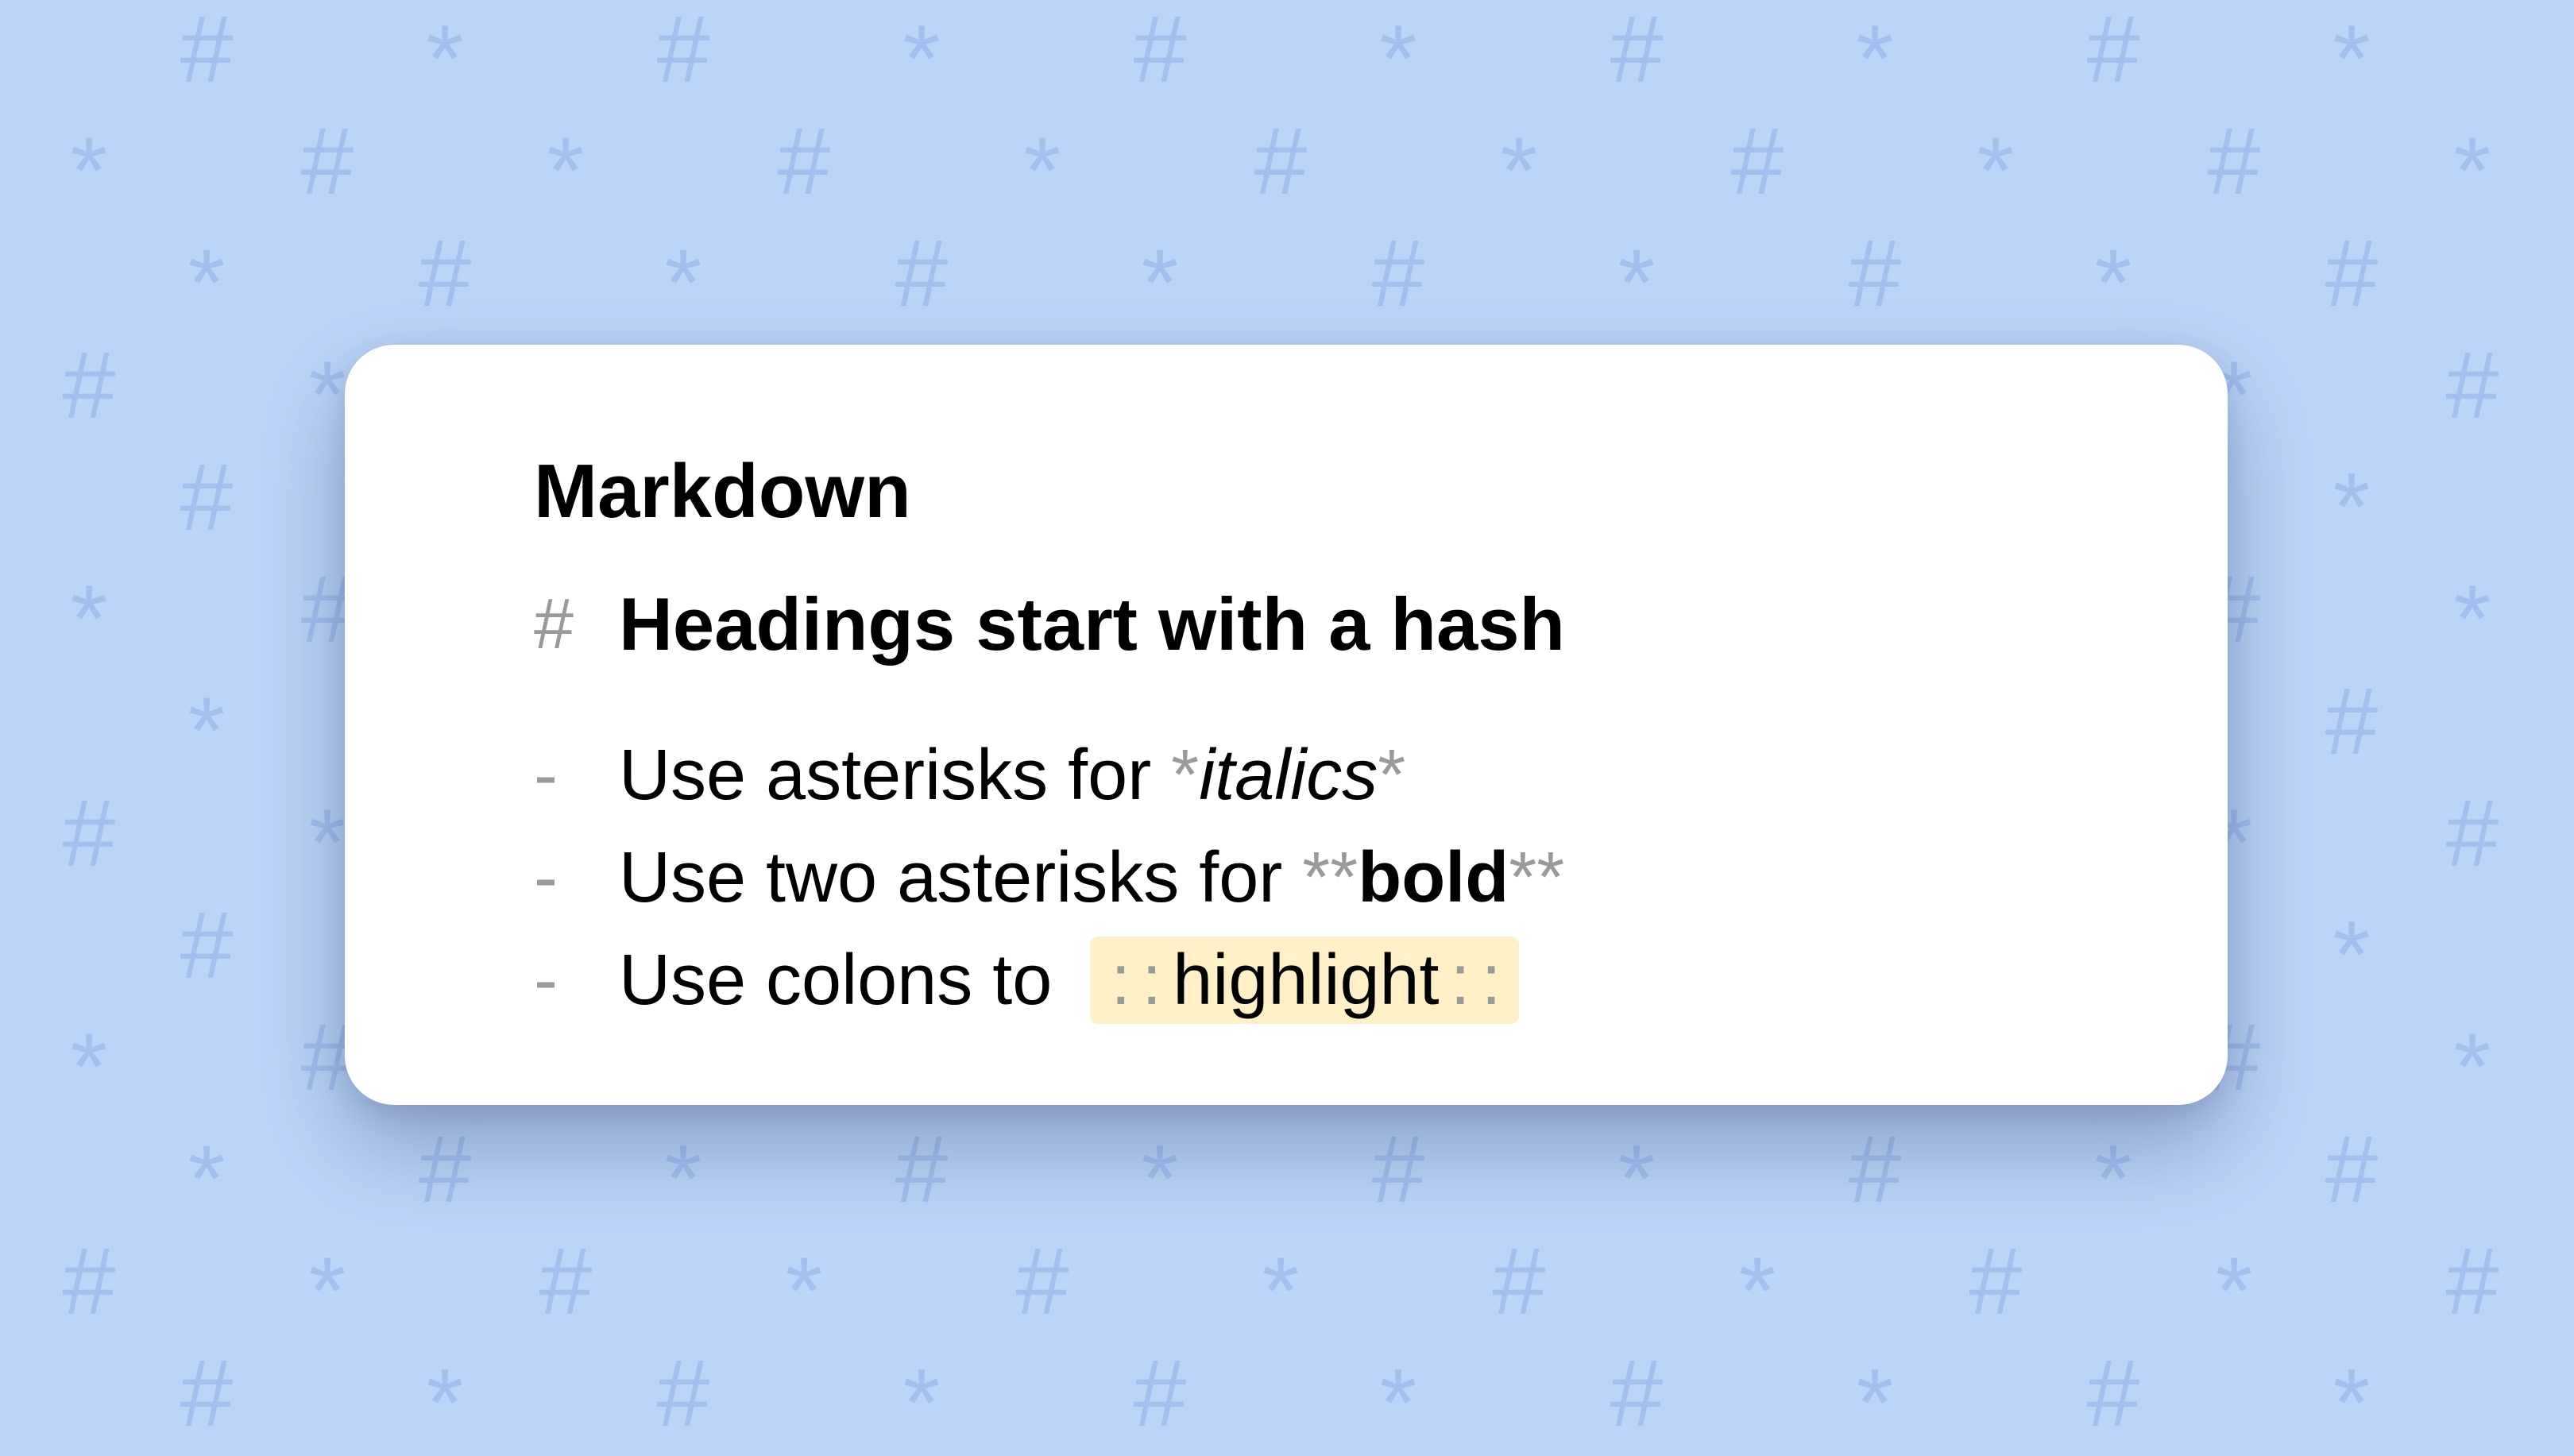 This screenshot has width=2574, height=1456. I want to click on list-item-bold: - Use two asterisks for ** bold **, so click(1049, 877).